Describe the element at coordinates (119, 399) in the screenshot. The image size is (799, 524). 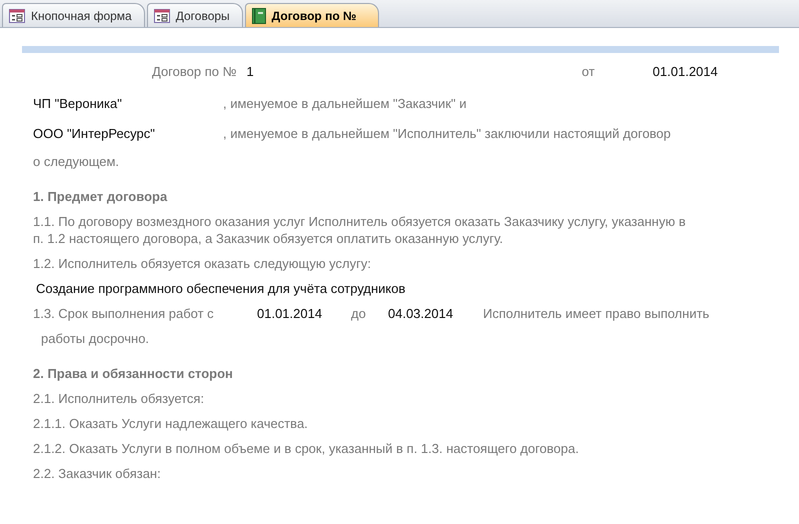
I see `paragraph: 2.1. Исполнитель обязуется:` at that location.